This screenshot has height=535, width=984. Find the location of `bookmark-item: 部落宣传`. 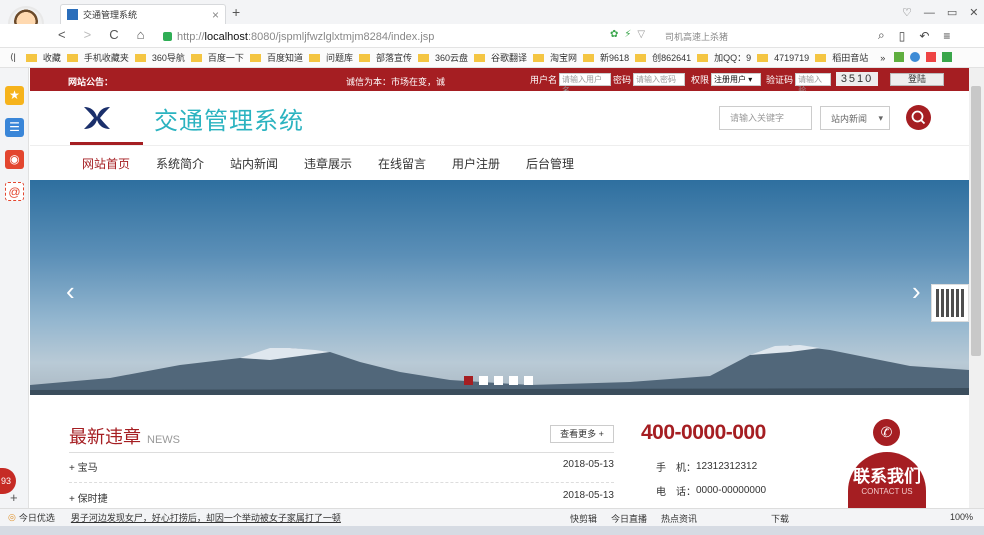

bookmark-item: 部落宣传 is located at coordinates (385, 57).